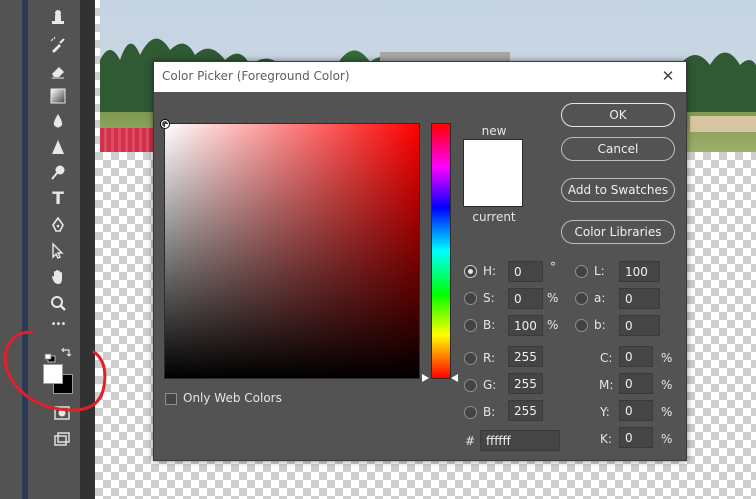 This screenshot has width=756, height=499. What do you see at coordinates (618, 149) in the screenshot?
I see `cancel-button: Cancel` at bounding box center [618, 149].